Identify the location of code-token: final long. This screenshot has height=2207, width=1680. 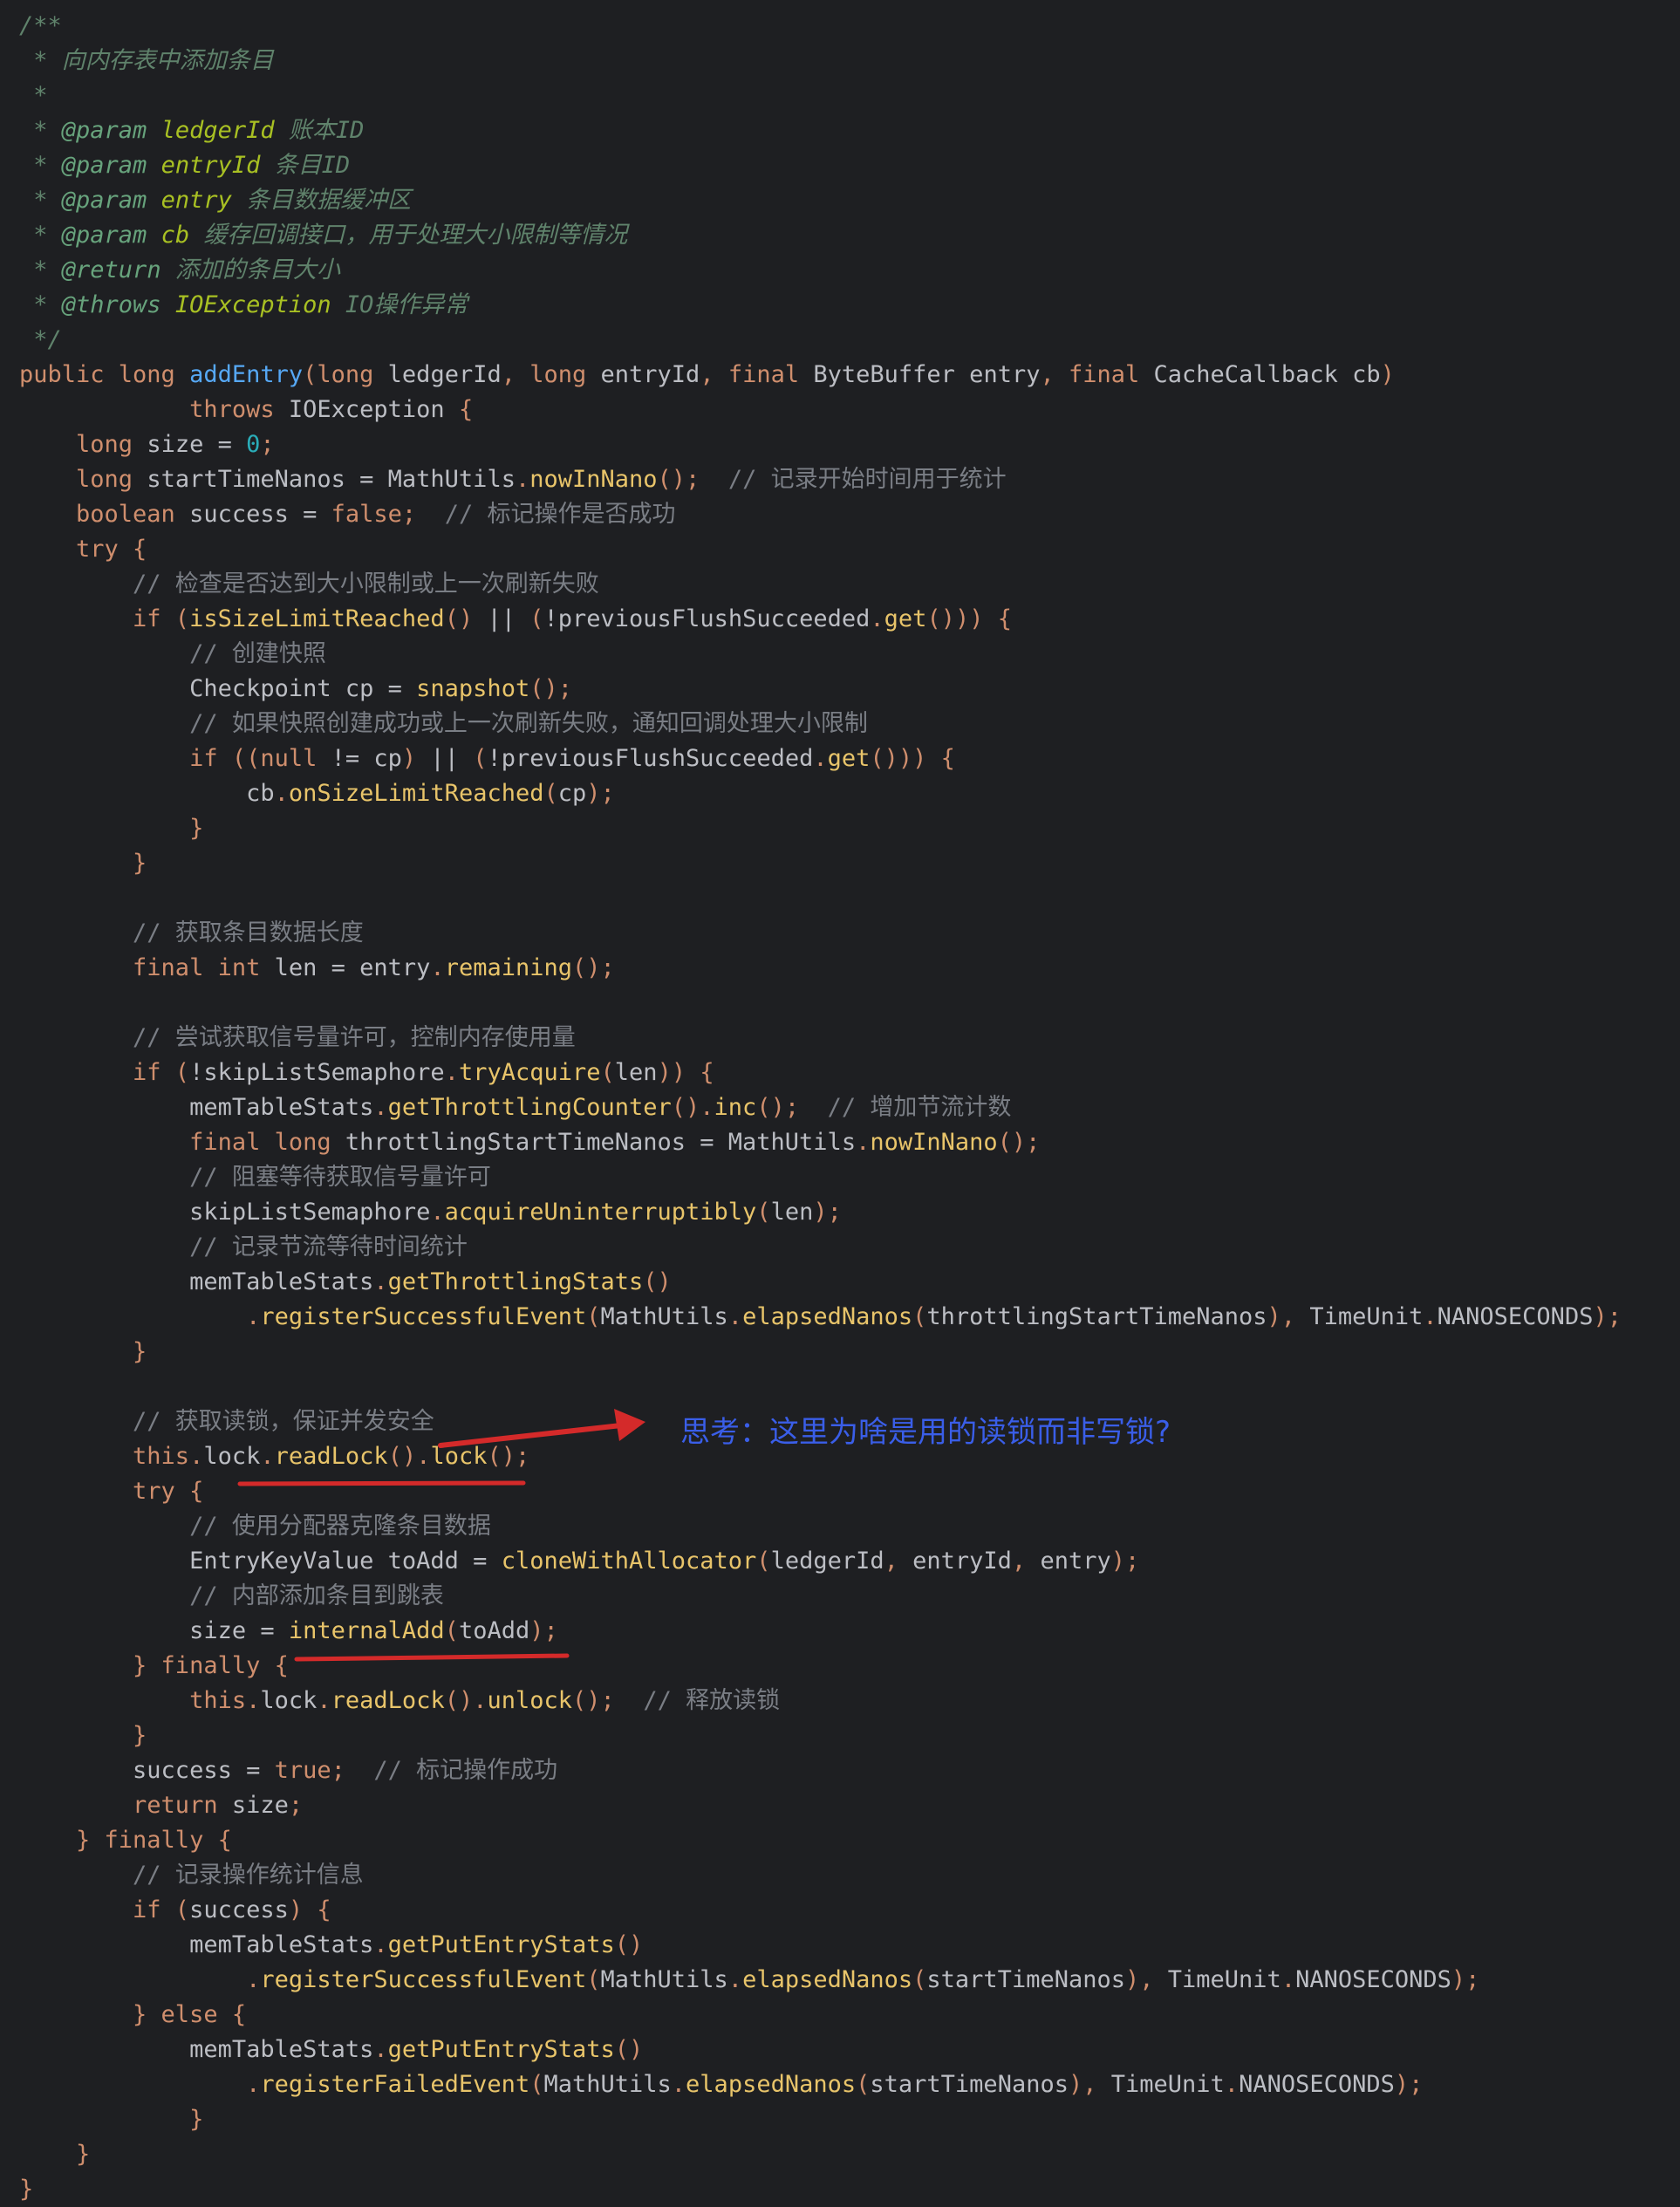
(182, 1142).